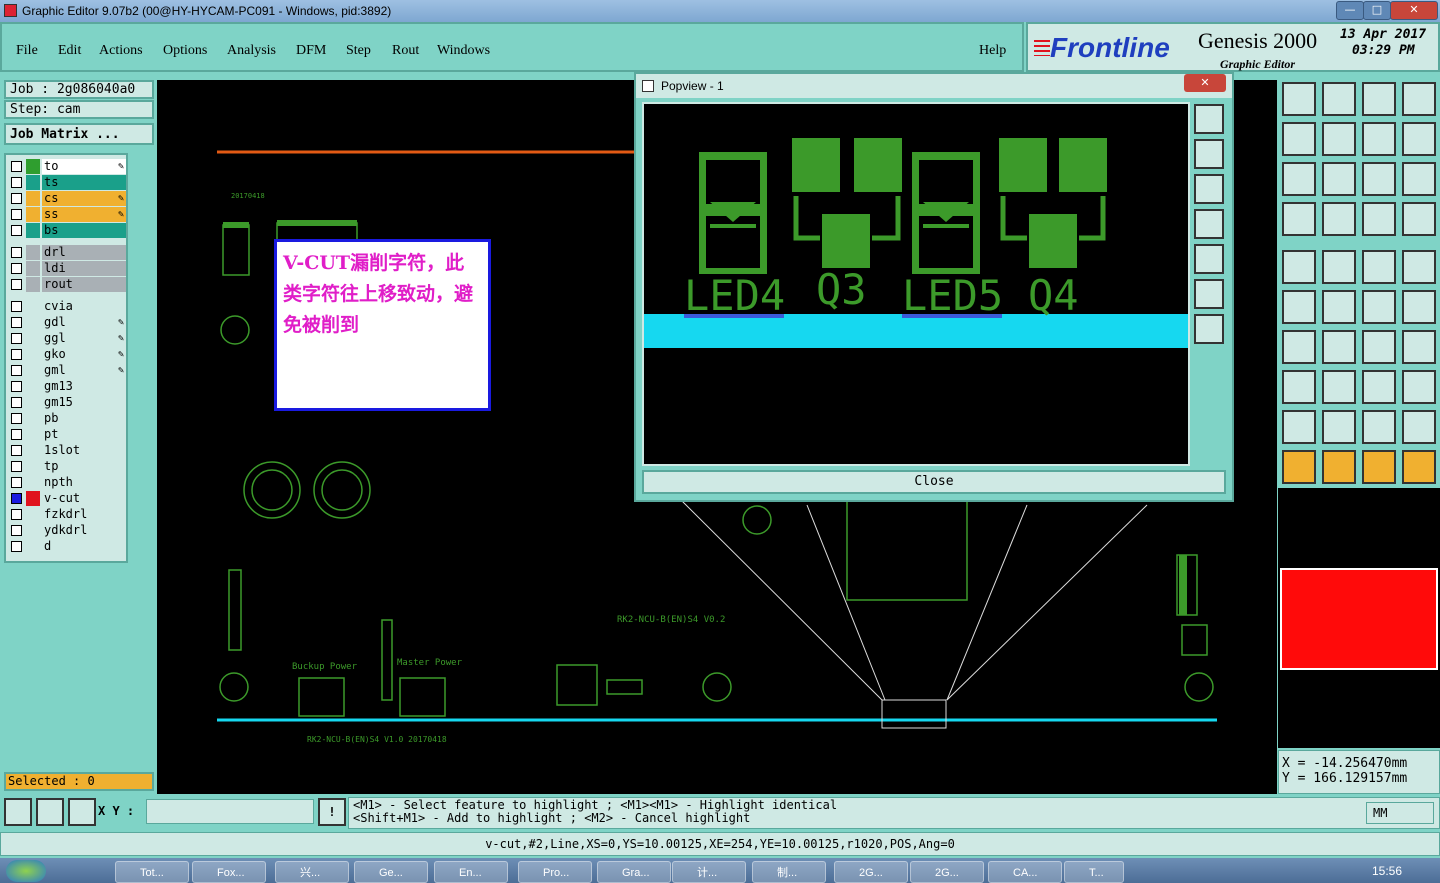 The width and height of the screenshot is (1440, 883). I want to click on menu-edit: Edit, so click(69, 51).